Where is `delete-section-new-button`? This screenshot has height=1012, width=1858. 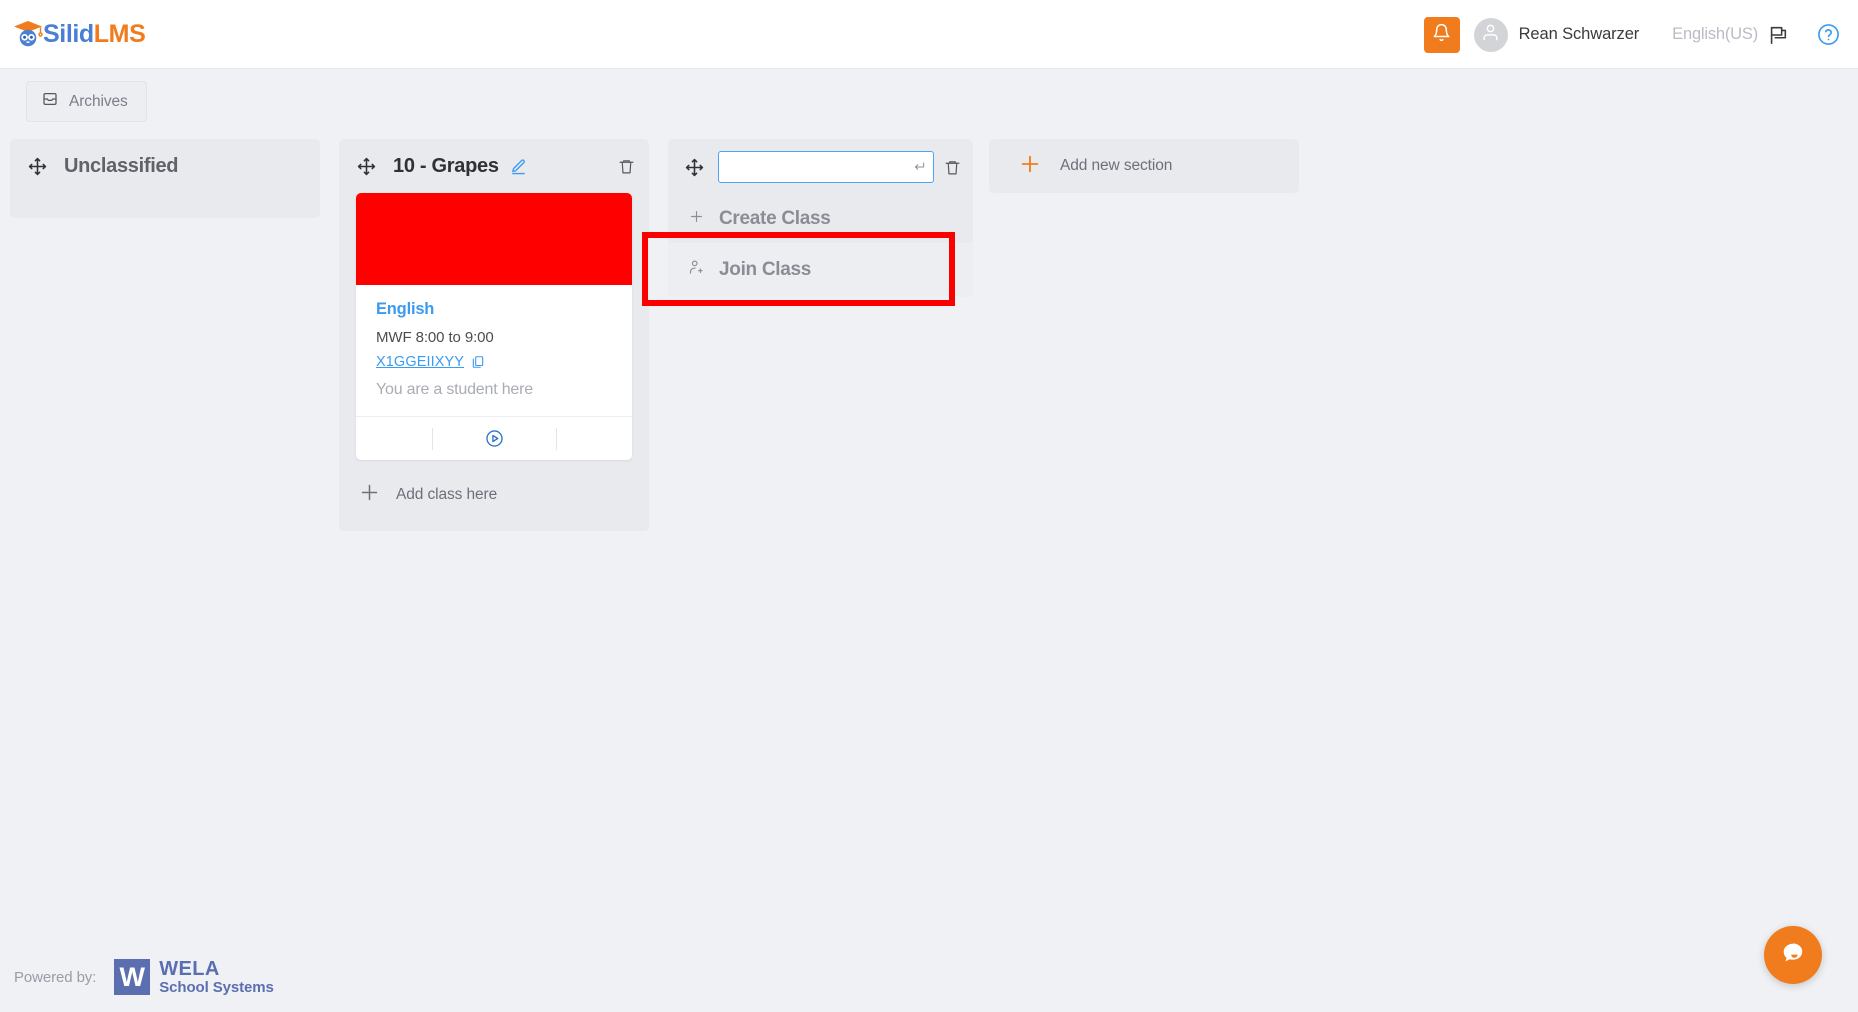
delete-section-new-button is located at coordinates (952, 167).